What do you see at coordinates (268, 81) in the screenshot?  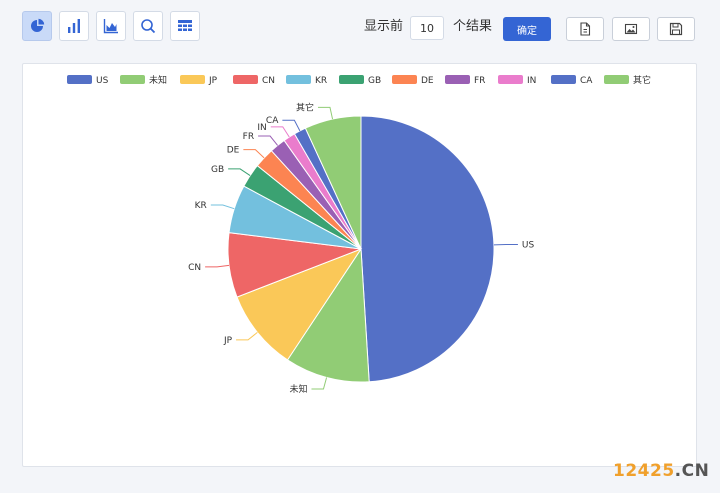 I see `legend-label: CN` at bounding box center [268, 81].